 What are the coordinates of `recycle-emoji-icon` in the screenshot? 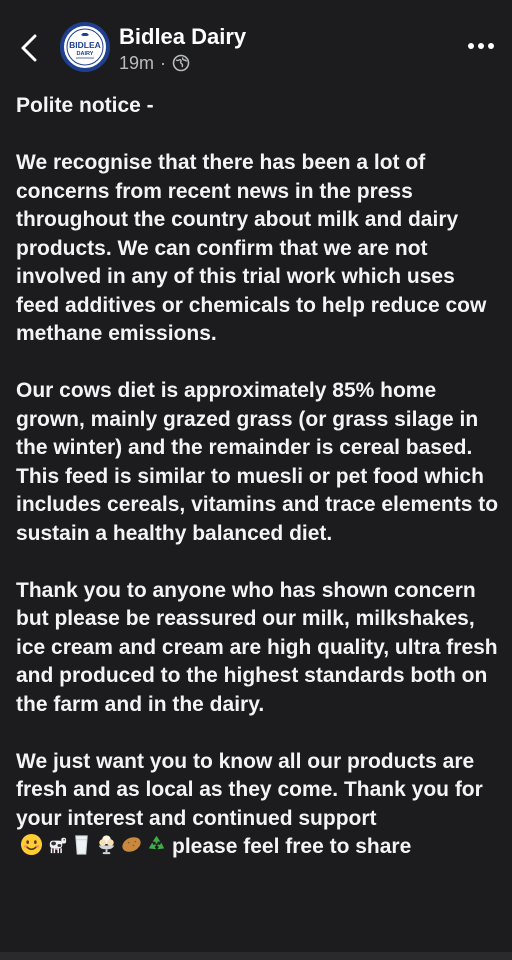 It's located at (156, 842).